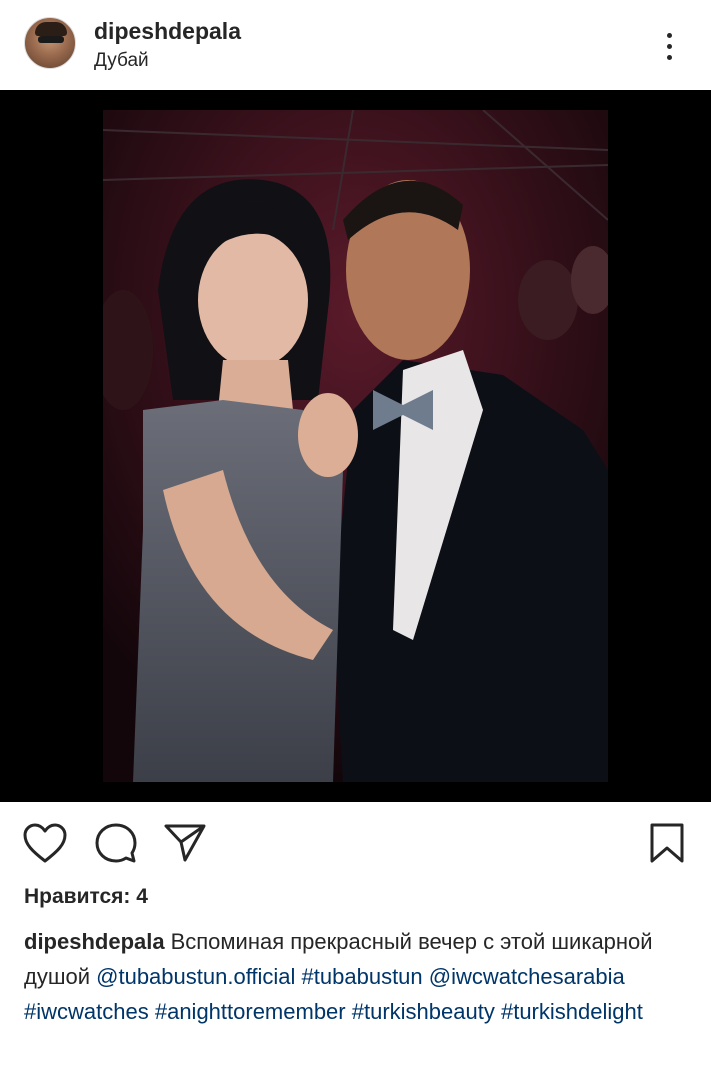 The height and width of the screenshot is (1080, 711). What do you see at coordinates (667, 843) in the screenshot?
I see `bookmark-icon` at bounding box center [667, 843].